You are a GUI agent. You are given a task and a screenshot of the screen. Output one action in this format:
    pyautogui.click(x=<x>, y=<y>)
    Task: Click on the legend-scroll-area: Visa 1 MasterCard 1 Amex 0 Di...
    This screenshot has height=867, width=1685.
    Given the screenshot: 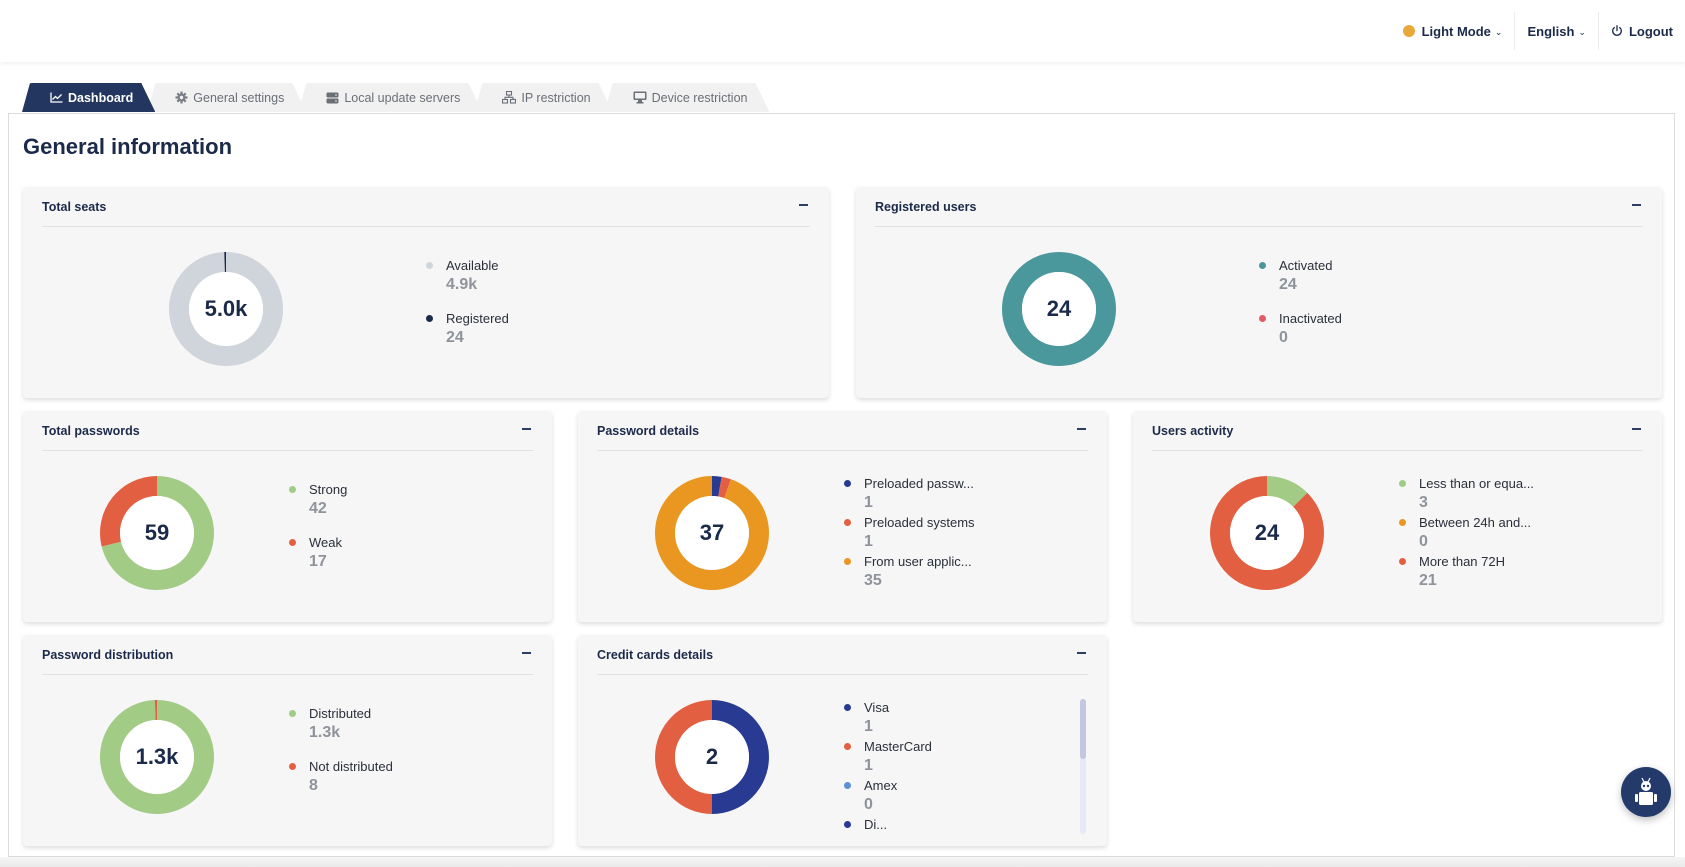 What is the action you would take?
    pyautogui.click(x=964, y=766)
    